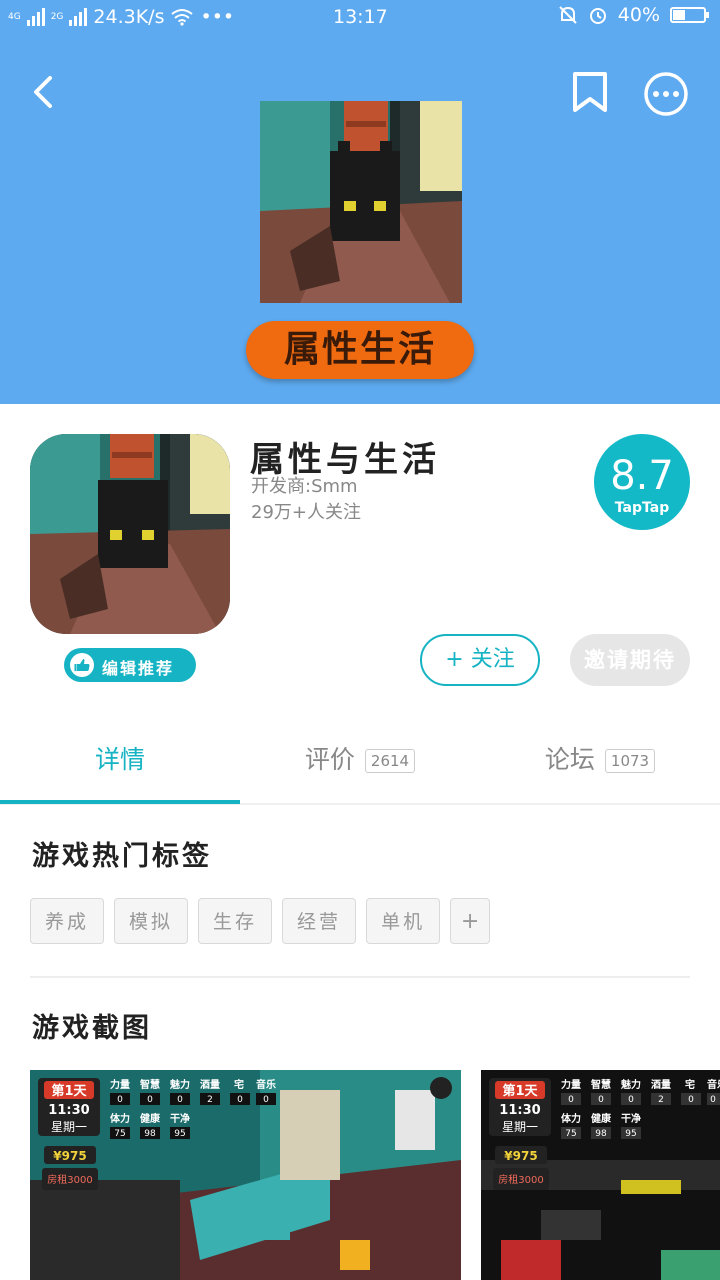 The width and height of the screenshot is (720, 1280). Describe the element at coordinates (179, 1134) in the screenshot. I see `hud-stat-9-value: 95` at that location.